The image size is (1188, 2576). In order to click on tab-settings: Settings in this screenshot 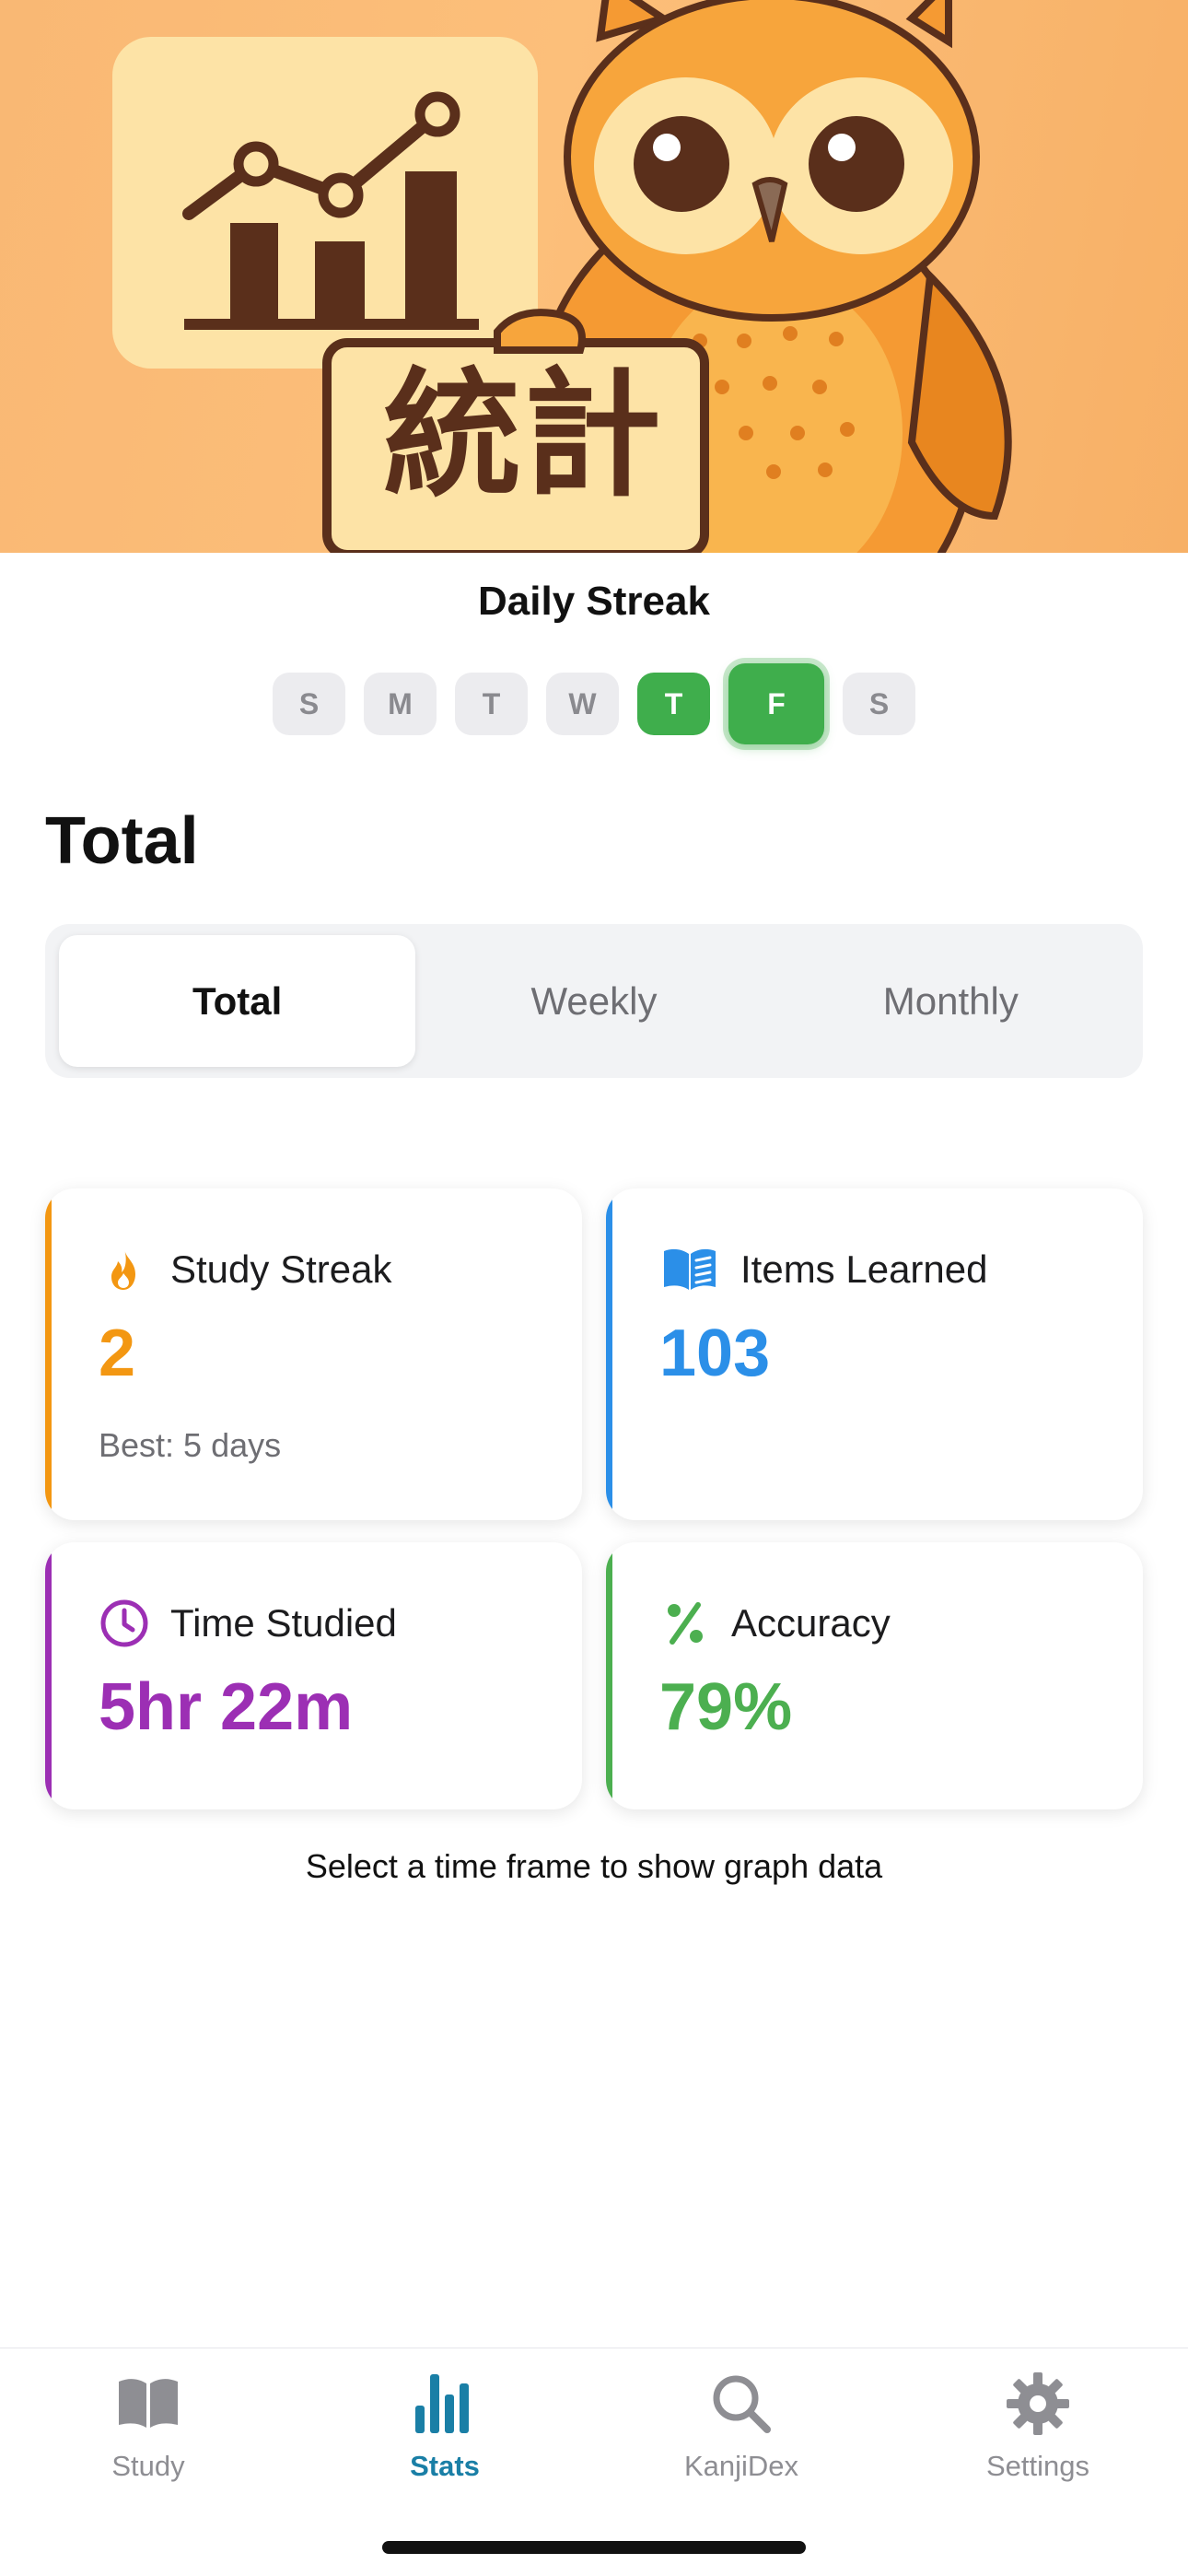, I will do `click(1038, 2426)`.